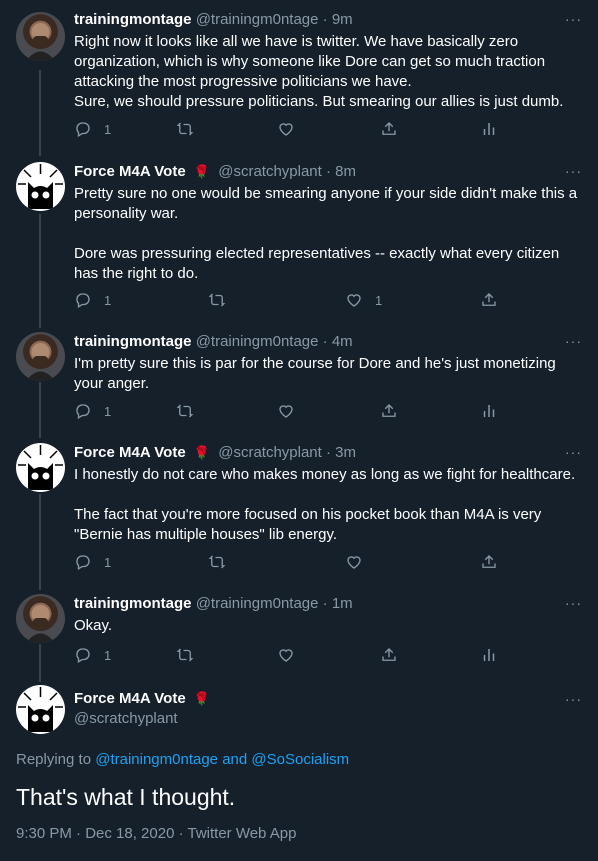  What do you see at coordinates (54, 759) in the screenshot?
I see `replying-prefix: Replying to` at bounding box center [54, 759].